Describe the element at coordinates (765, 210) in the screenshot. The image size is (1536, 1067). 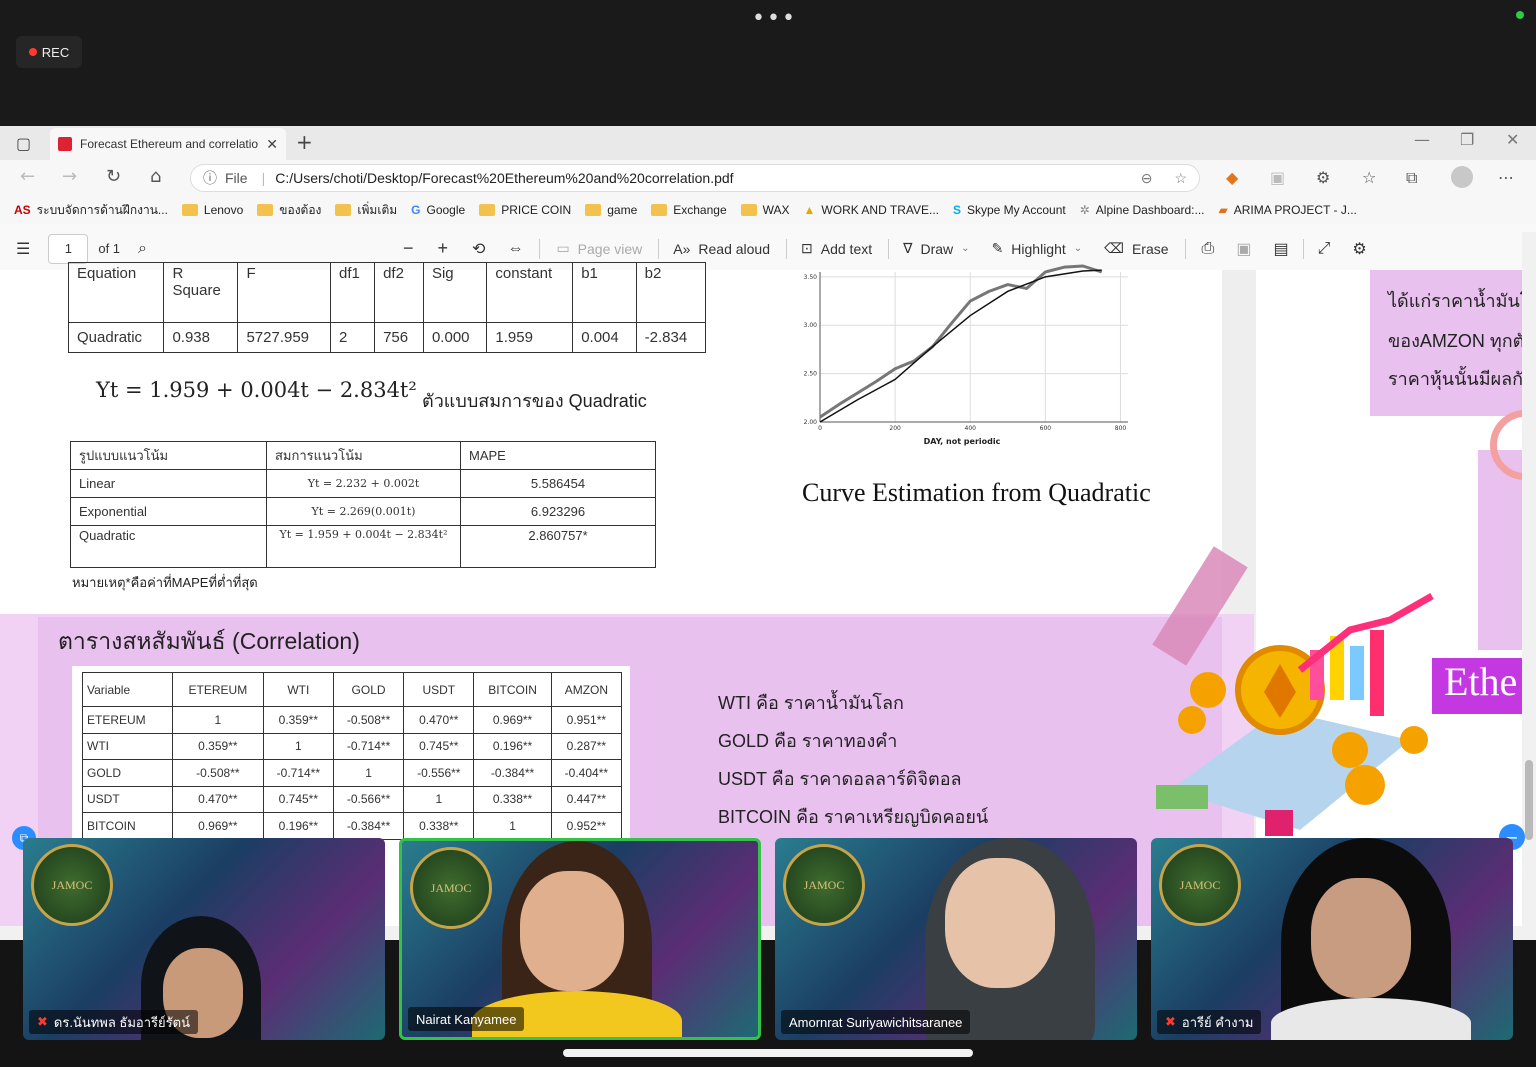
I see `bookmark-item: WAX` at that location.